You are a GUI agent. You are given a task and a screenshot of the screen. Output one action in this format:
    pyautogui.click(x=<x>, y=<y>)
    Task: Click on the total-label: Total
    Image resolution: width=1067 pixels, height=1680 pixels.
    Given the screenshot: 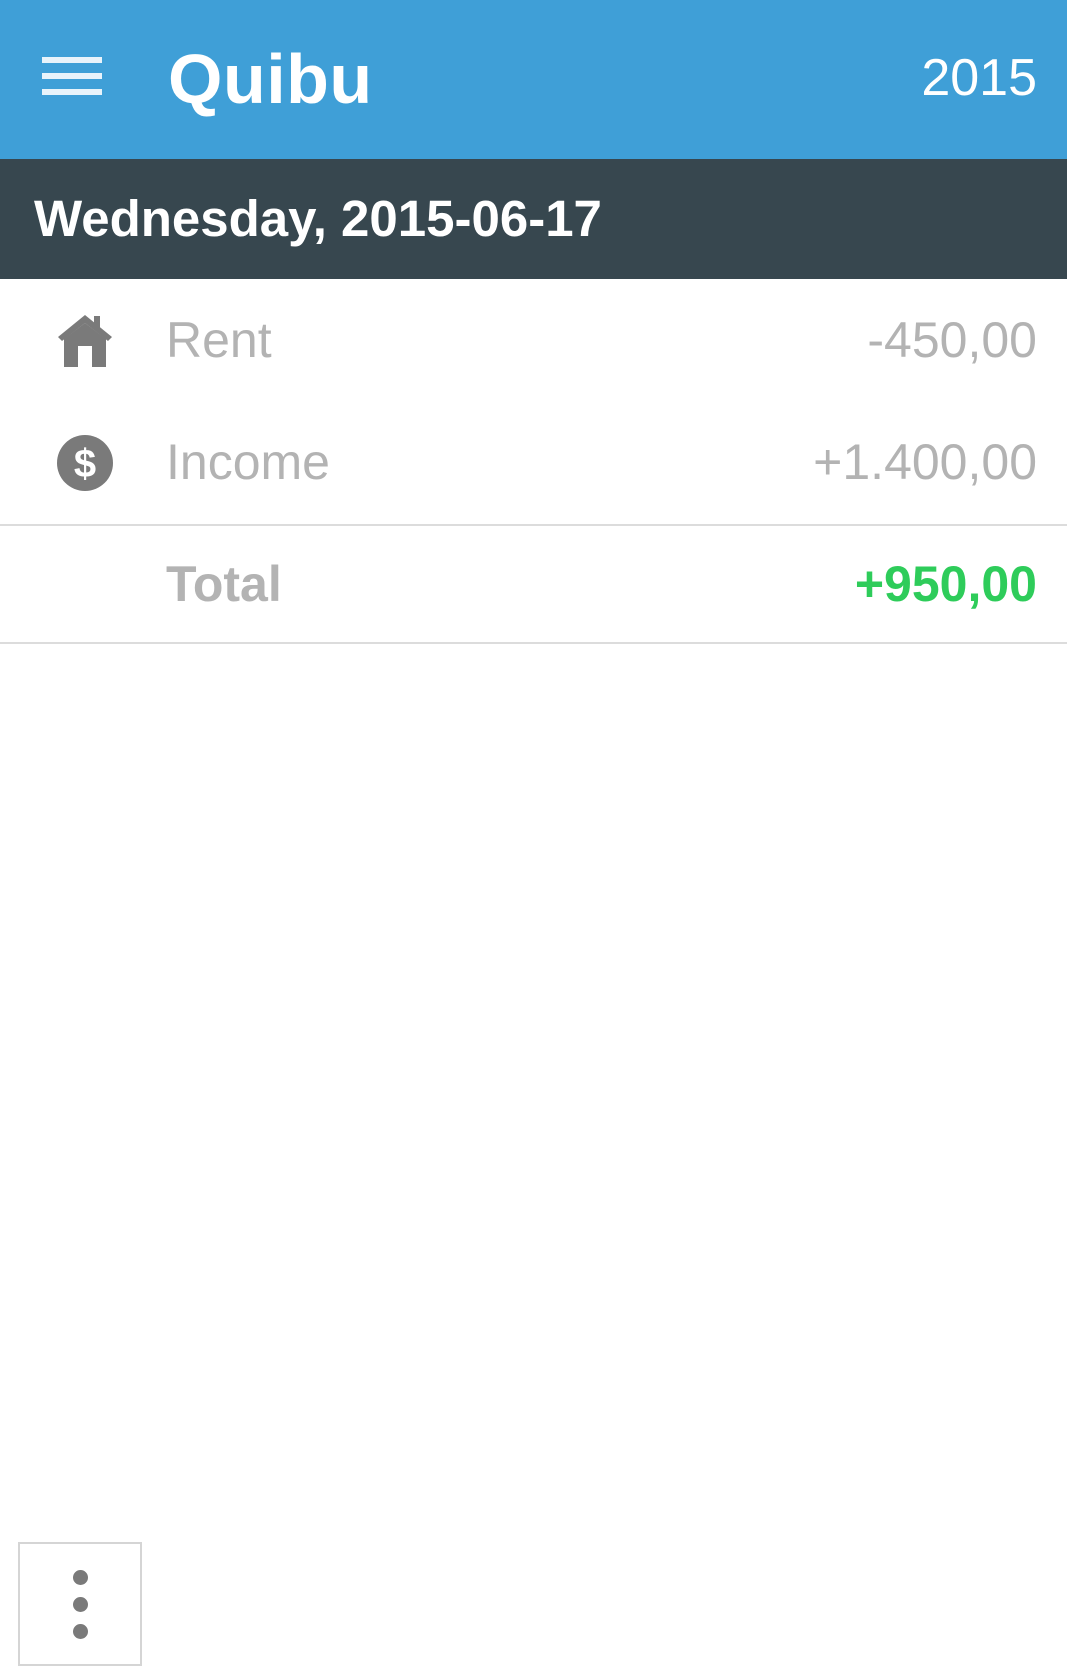 What is the action you would take?
    pyautogui.click(x=224, y=584)
    